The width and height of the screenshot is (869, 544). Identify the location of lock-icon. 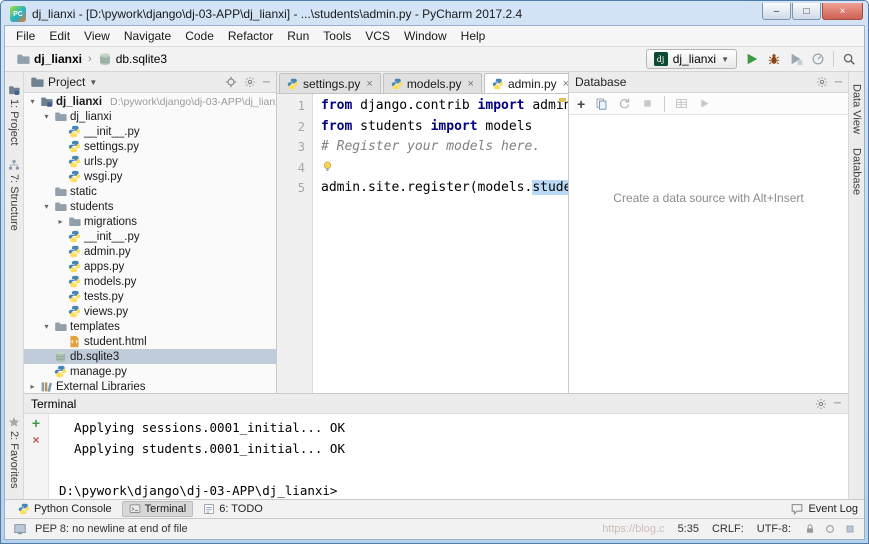
(810, 529).